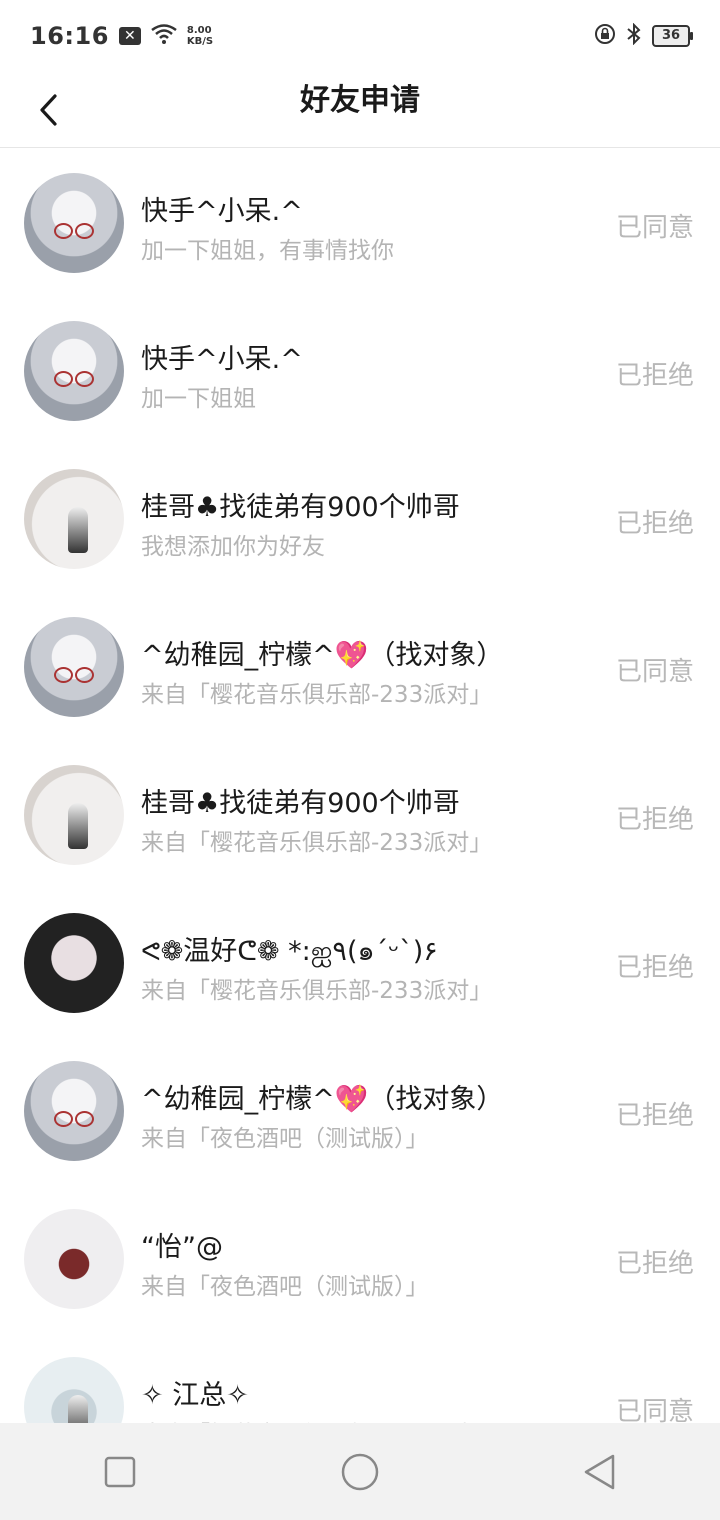 This screenshot has width=720, height=1520. What do you see at coordinates (182, 1247) in the screenshot?
I see `requester-name: “怡”@` at bounding box center [182, 1247].